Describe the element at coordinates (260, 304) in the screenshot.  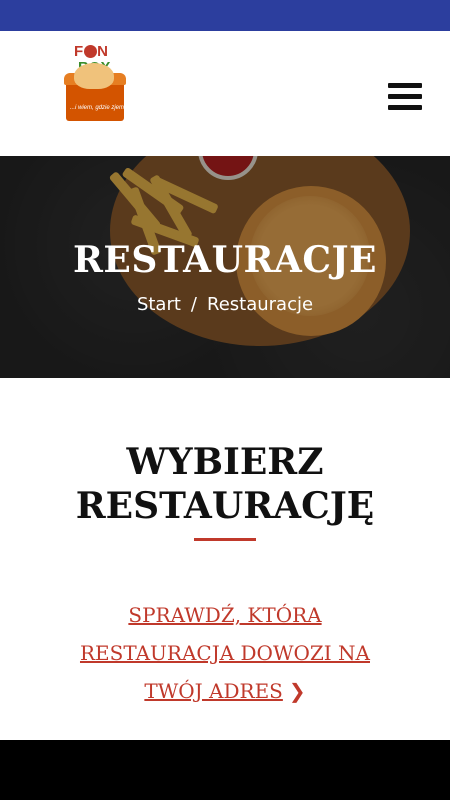
I see `breadcrumb-current: Restauracje` at that location.